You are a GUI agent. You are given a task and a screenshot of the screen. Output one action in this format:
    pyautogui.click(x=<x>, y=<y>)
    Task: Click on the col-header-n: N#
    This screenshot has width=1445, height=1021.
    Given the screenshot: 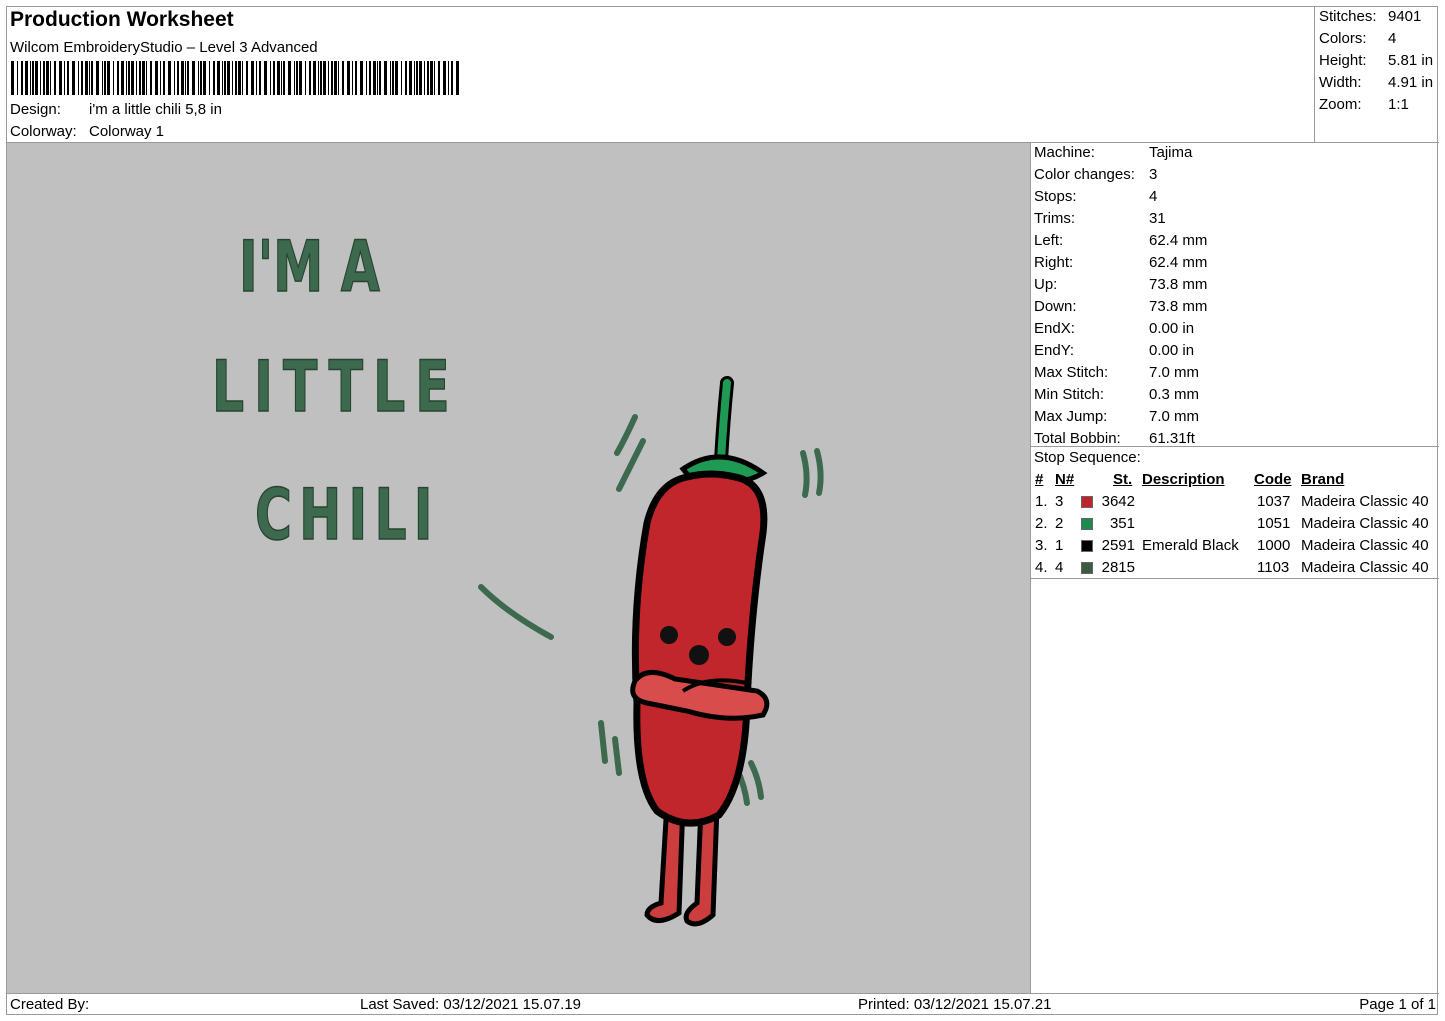 What is the action you would take?
    pyautogui.click(x=1065, y=479)
    